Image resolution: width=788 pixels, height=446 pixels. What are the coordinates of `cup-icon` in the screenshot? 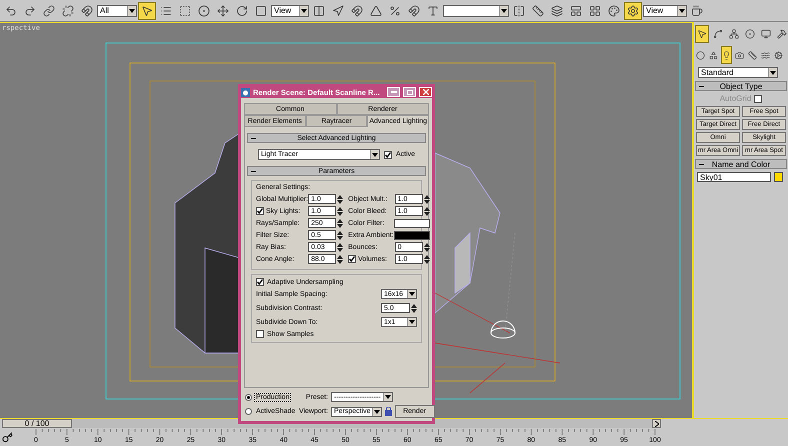 It's located at (697, 10).